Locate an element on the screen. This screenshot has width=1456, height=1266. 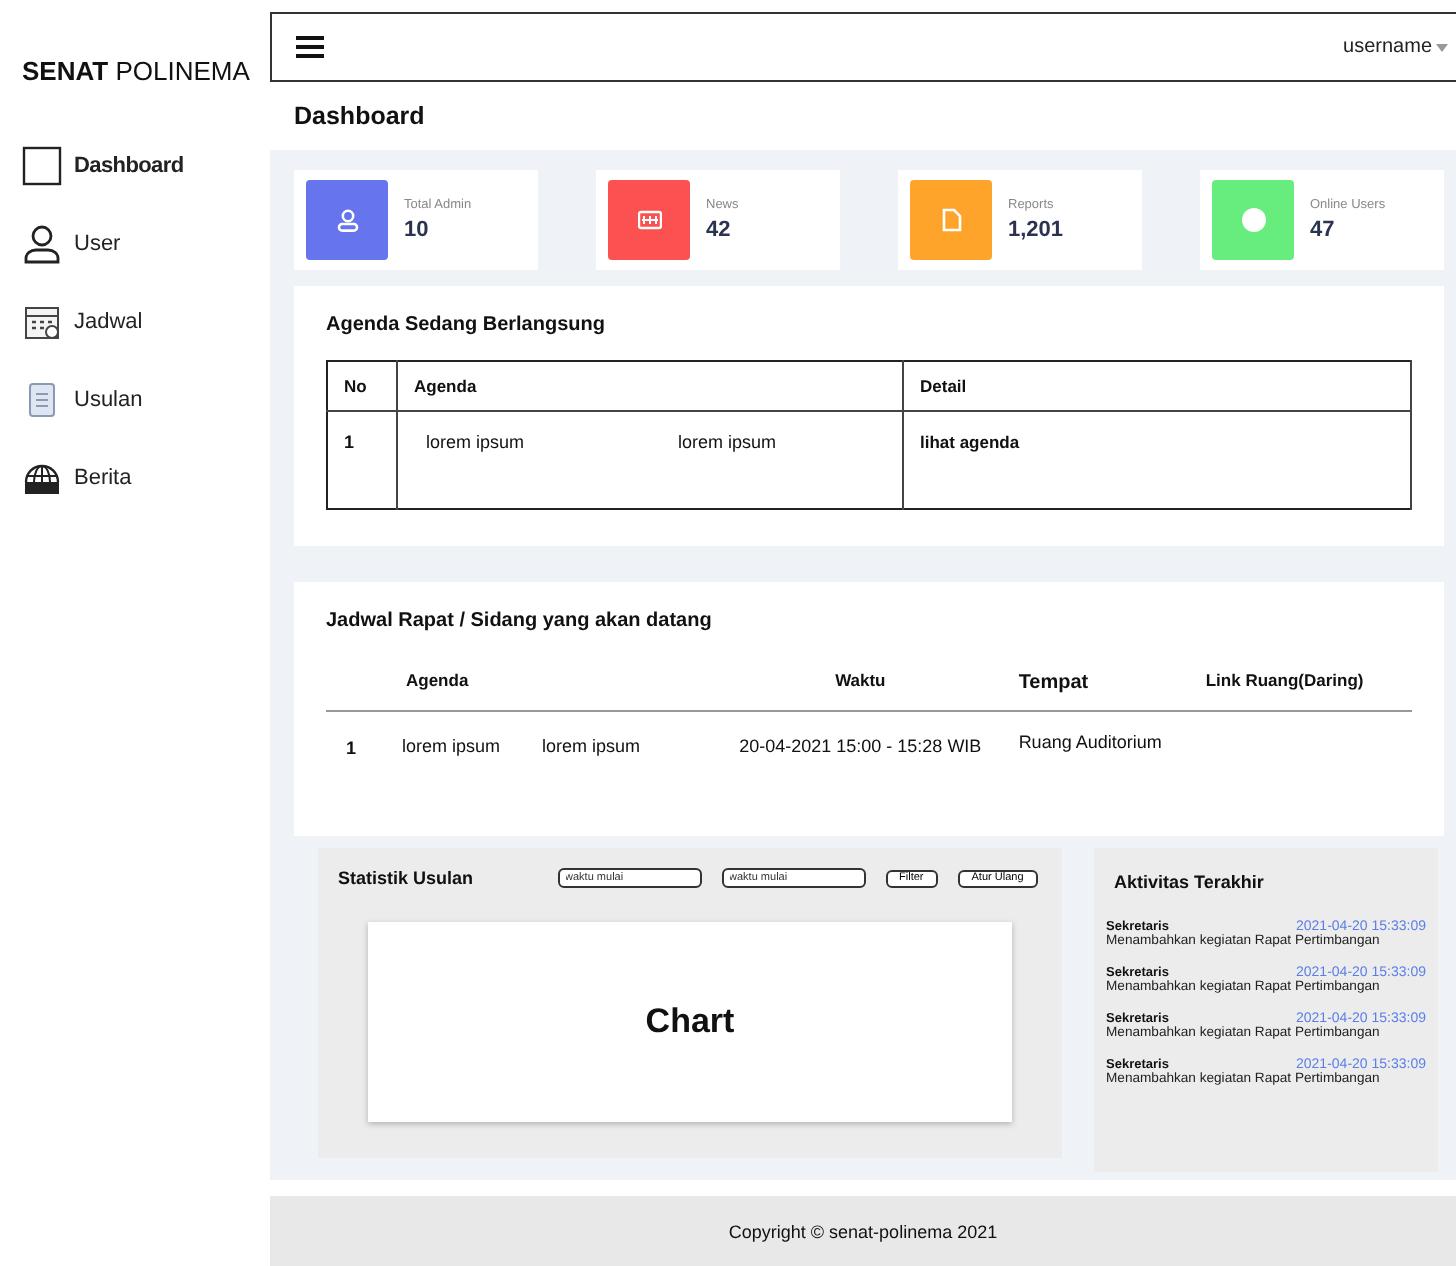
column-header: No is located at coordinates (362, 386).